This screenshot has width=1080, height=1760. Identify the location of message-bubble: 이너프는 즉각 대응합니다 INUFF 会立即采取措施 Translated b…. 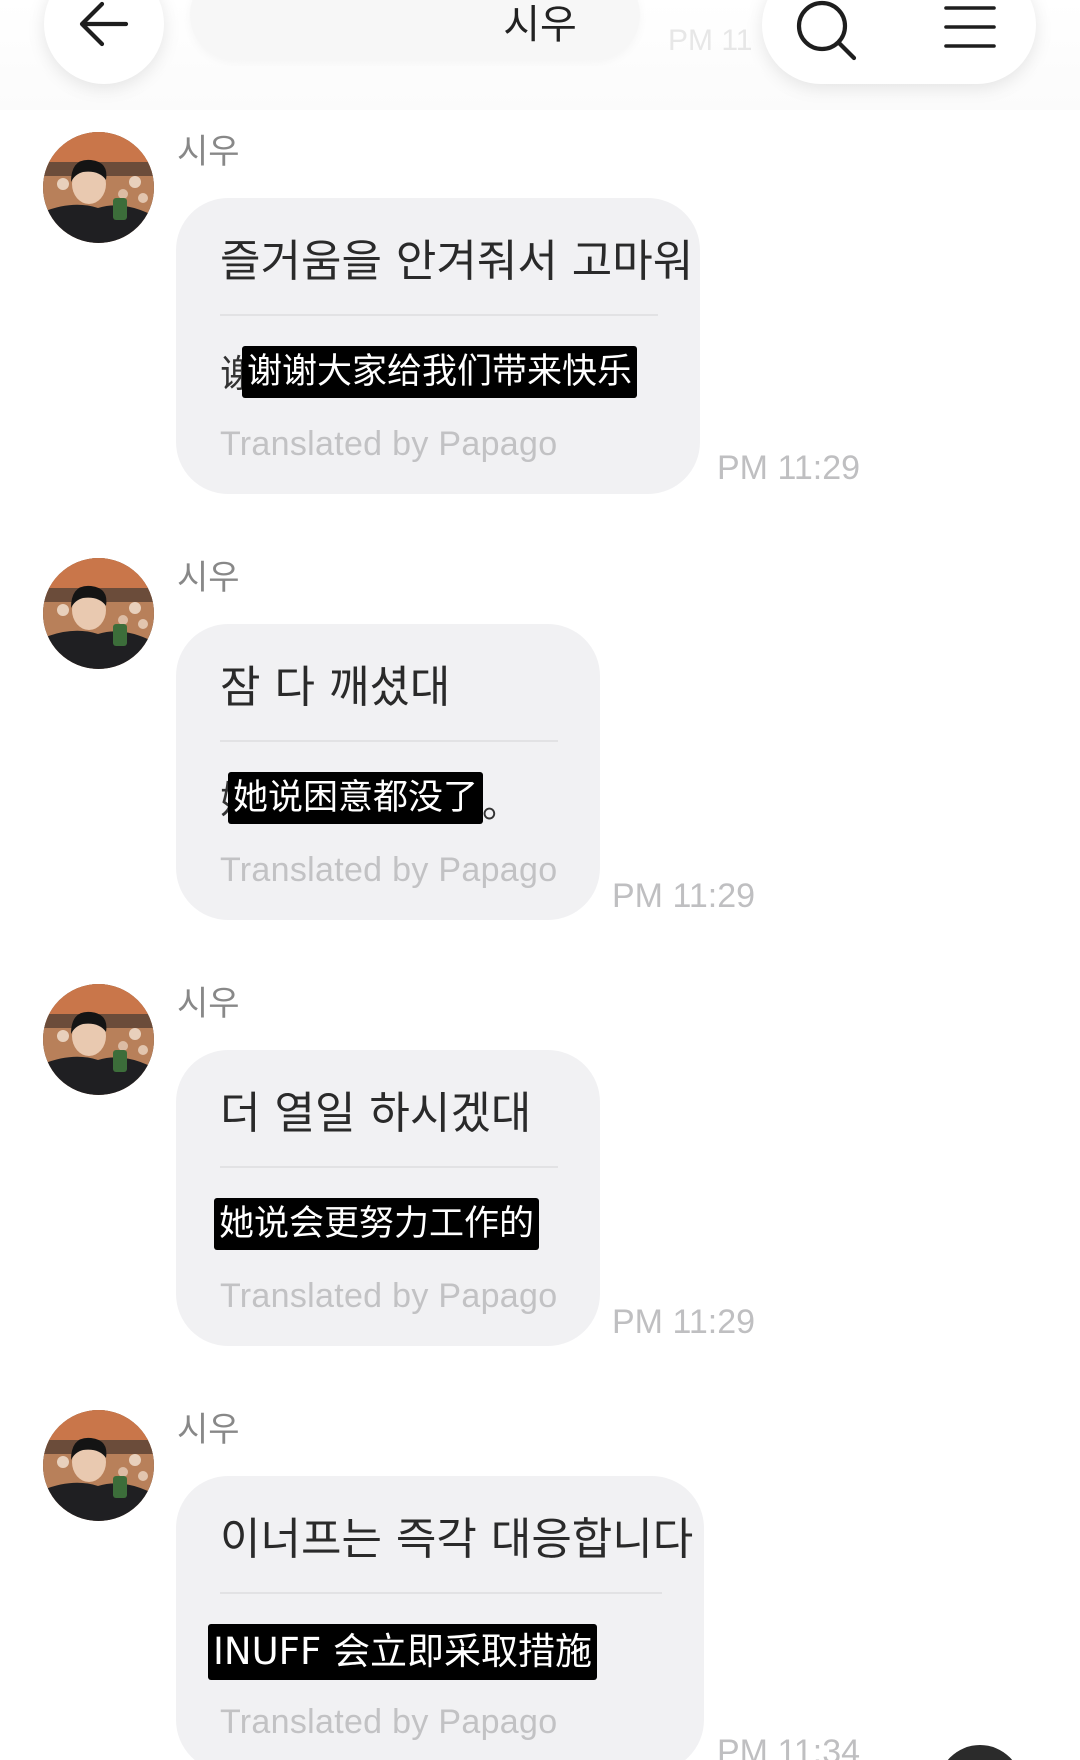
(440, 1618).